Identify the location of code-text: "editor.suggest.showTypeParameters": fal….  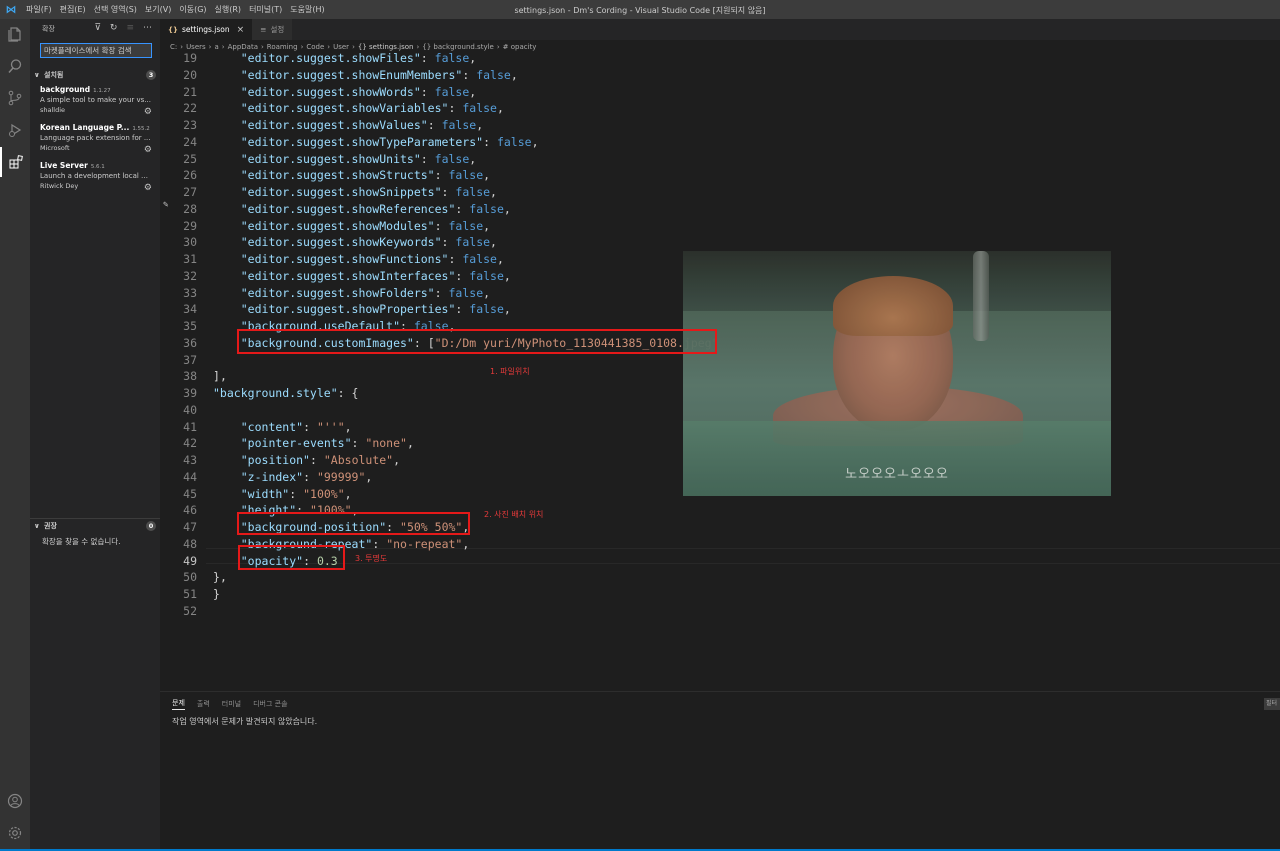
(389, 141).